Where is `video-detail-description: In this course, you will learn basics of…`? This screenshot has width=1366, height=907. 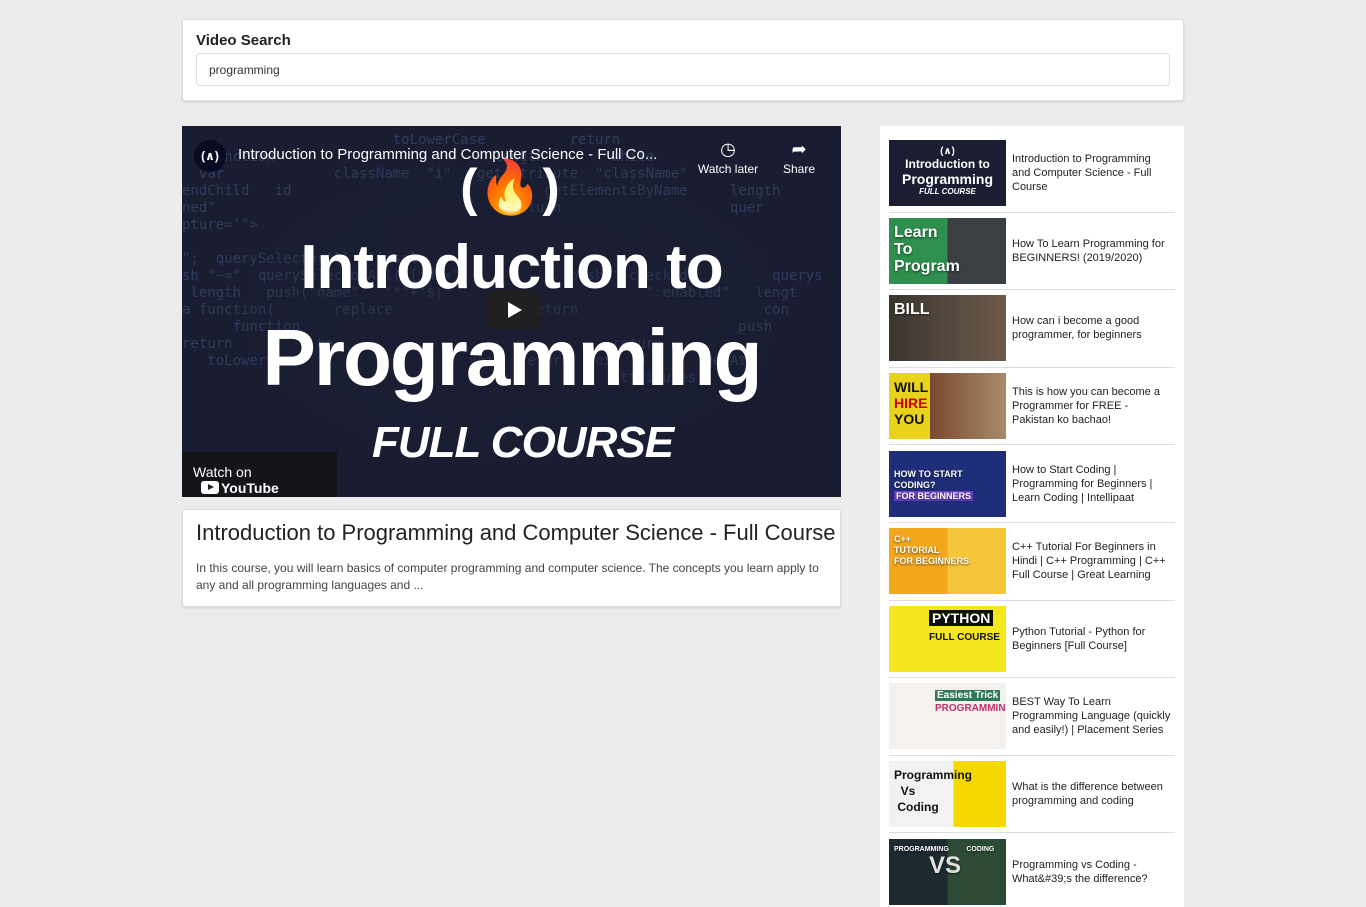 video-detail-description: In this course, you will learn basics of… is located at coordinates (507, 576).